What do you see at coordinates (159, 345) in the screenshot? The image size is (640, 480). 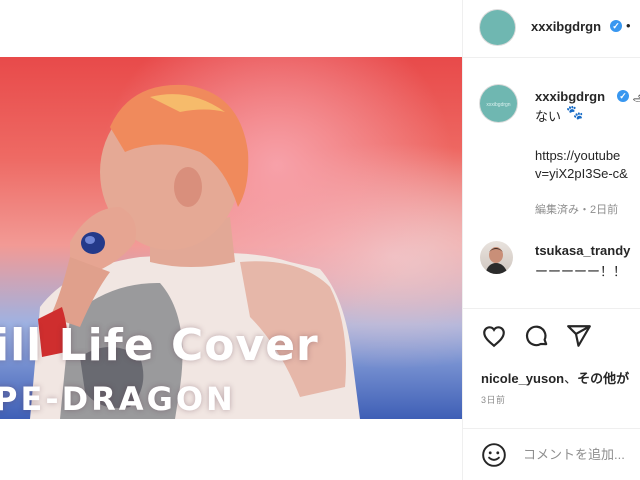 I see `image-title-text: ill Life Cover` at bounding box center [159, 345].